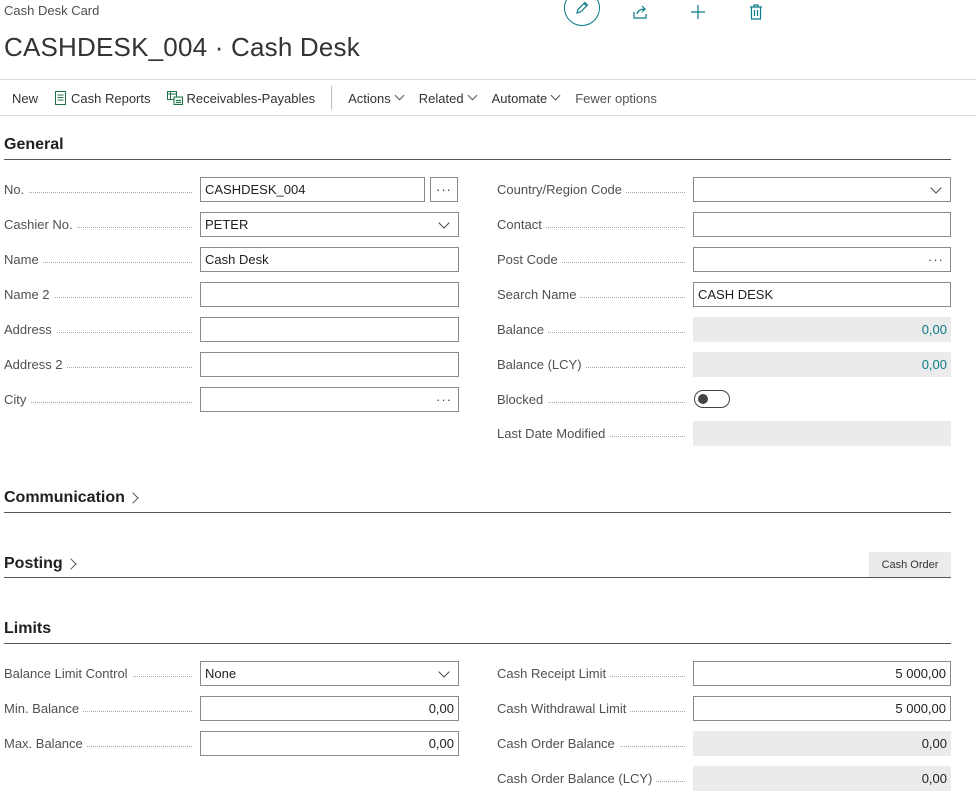 This screenshot has width=976, height=805. What do you see at coordinates (329, 224) in the screenshot?
I see `cashier-no-dropdown: PETER` at bounding box center [329, 224].